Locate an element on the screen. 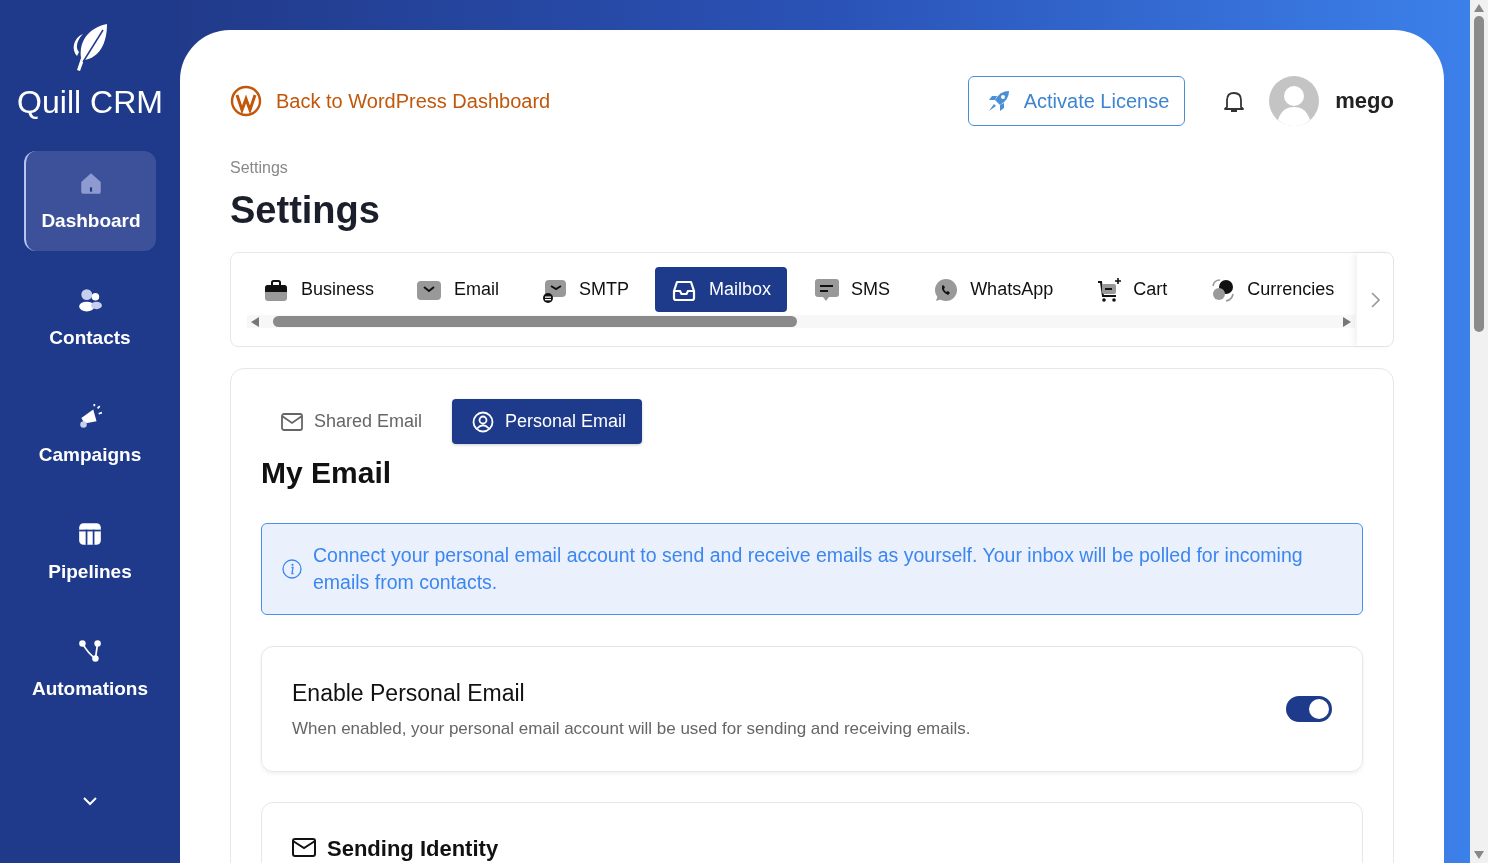 Image resolution: width=1488 pixels, height=863 pixels. scroll-left-icon is located at coordinates (255, 321).